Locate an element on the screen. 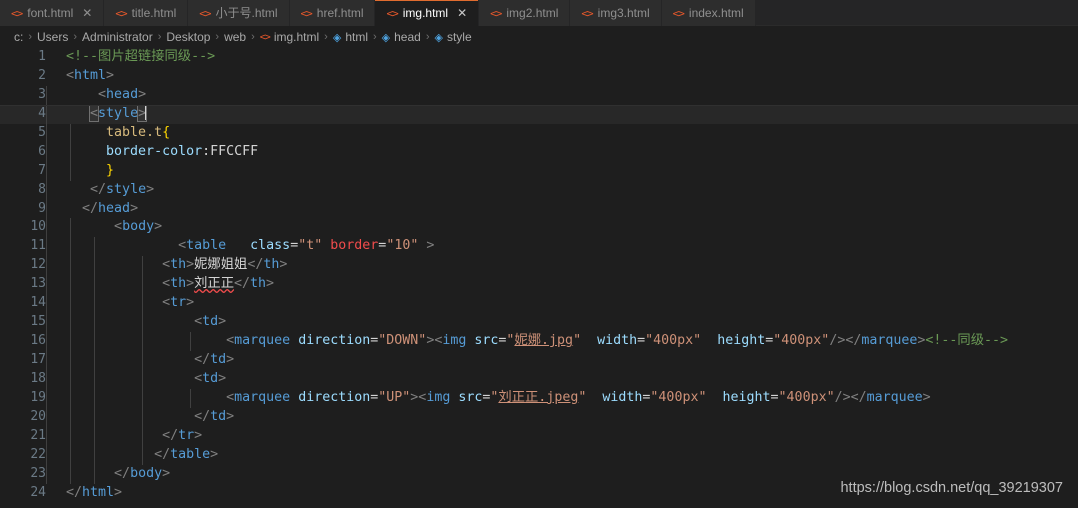 This screenshot has width=1078, height=508. line-number: 11 is located at coordinates (38, 246).